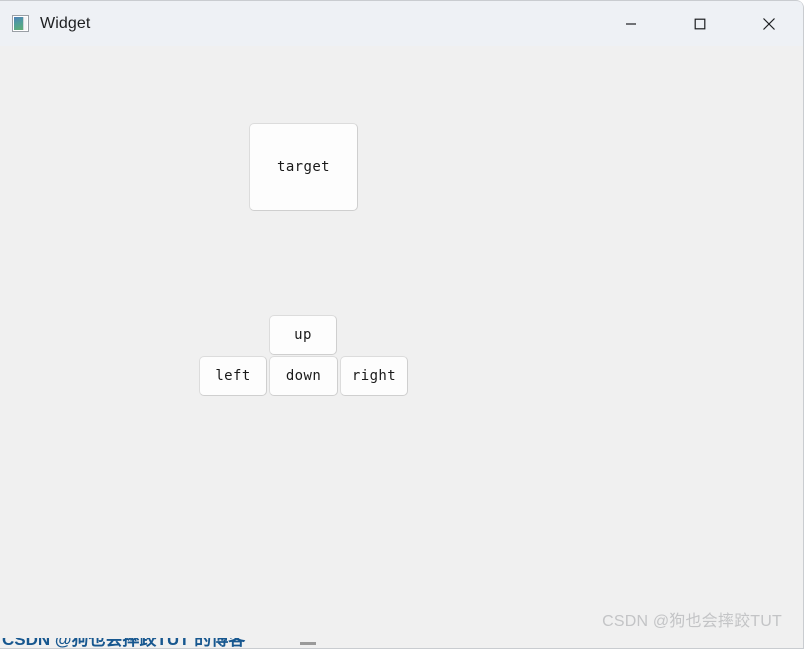 This screenshot has width=804, height=649. I want to click on icon-page-edge, so click(25, 23).